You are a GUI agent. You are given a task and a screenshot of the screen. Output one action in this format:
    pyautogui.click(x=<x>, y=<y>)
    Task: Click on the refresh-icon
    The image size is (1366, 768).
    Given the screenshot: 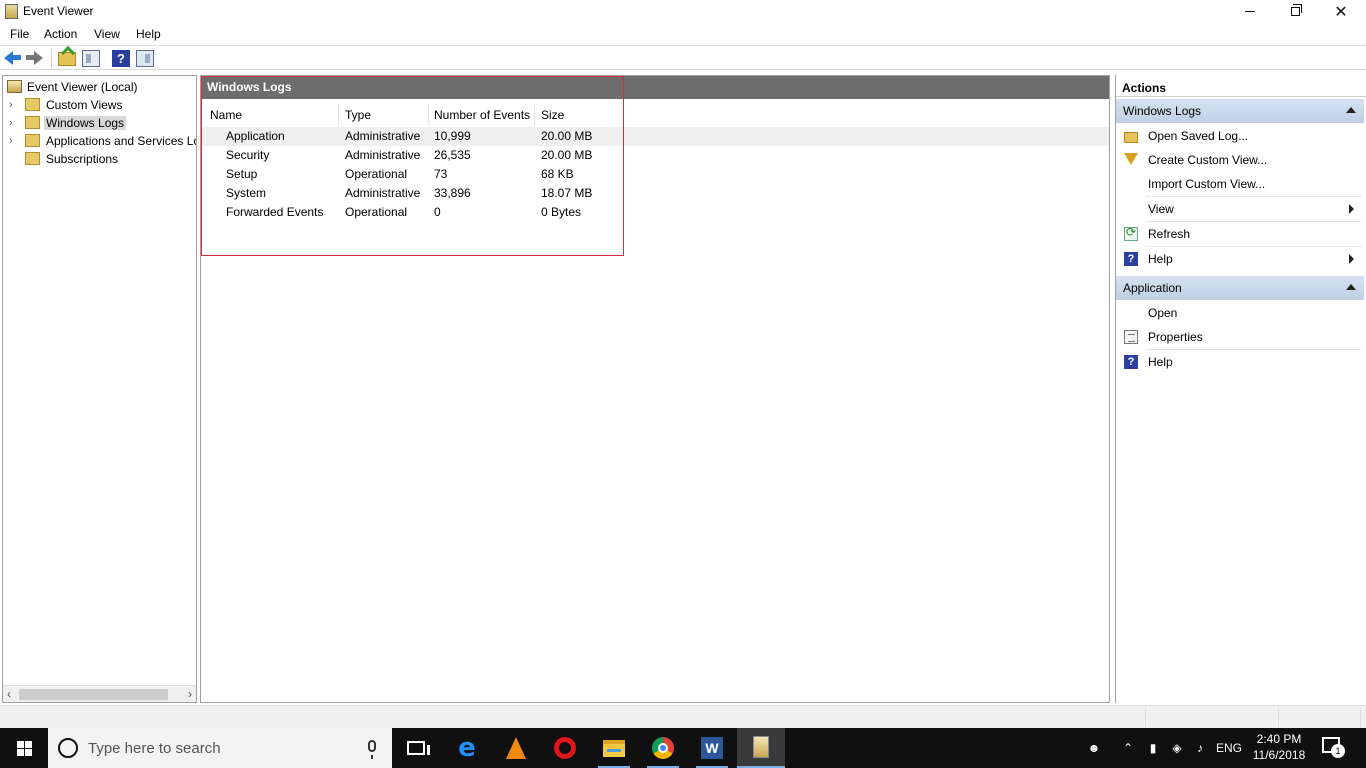 What is the action you would take?
    pyautogui.click(x=1131, y=233)
    